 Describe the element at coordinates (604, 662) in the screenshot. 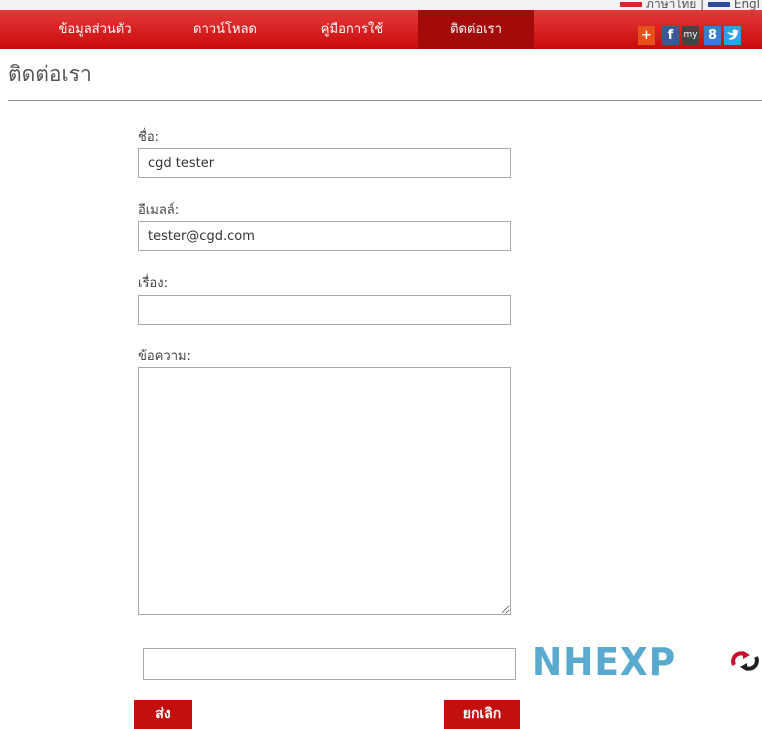

I see `captcha-image: NHEXP` at that location.